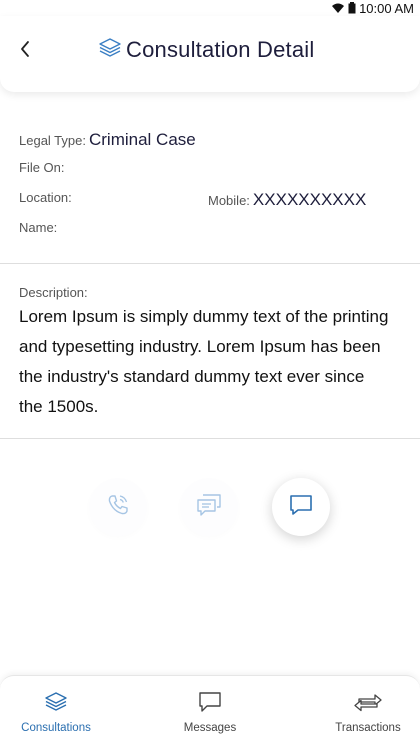 The height and width of the screenshot is (747, 420). I want to click on messages-icon, so click(209, 507).